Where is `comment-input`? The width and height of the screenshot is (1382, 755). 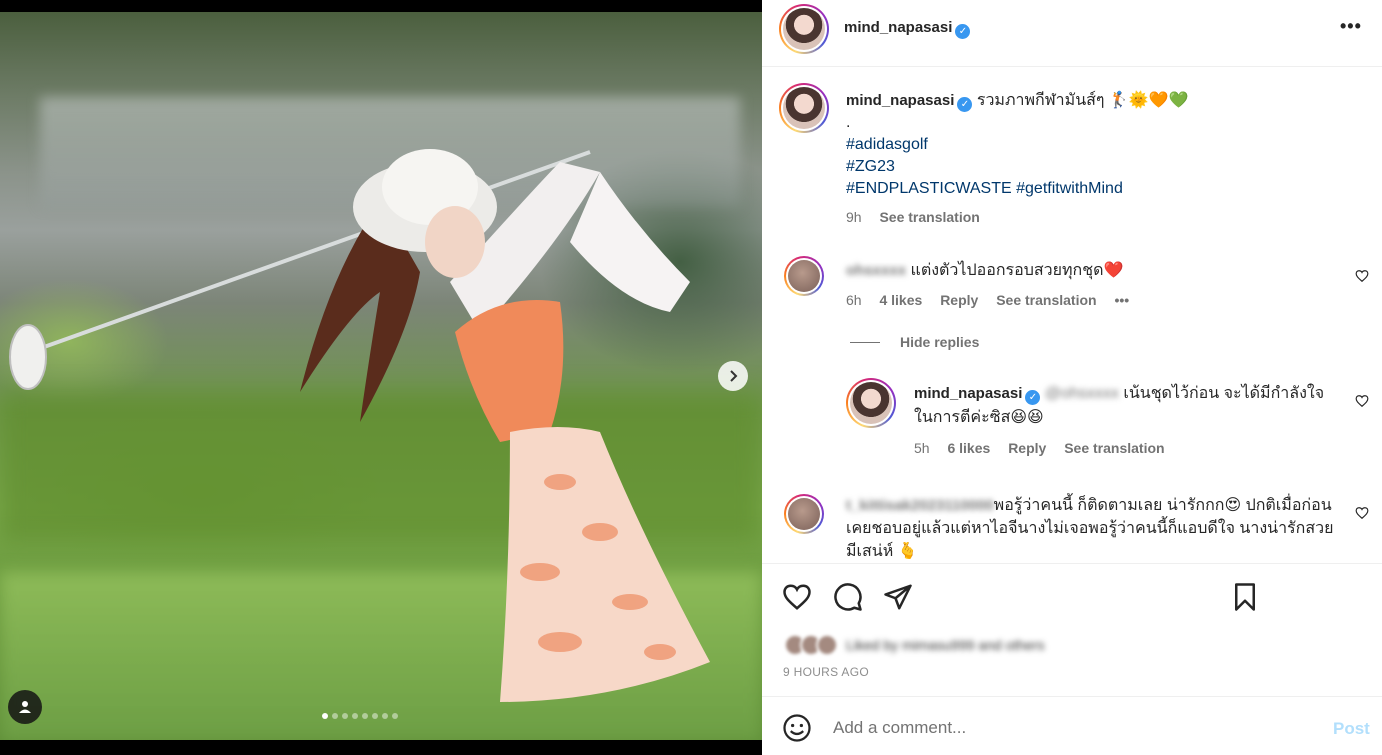 comment-input is located at coordinates (1073, 728).